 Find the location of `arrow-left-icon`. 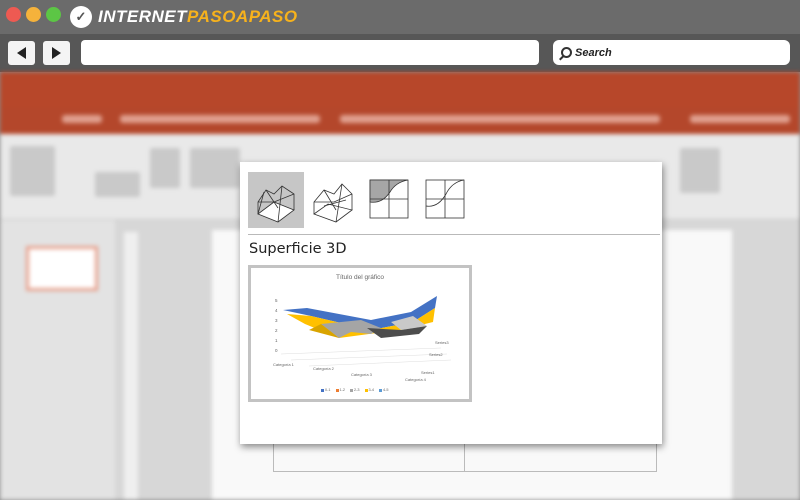

arrow-left-icon is located at coordinates (21, 53).